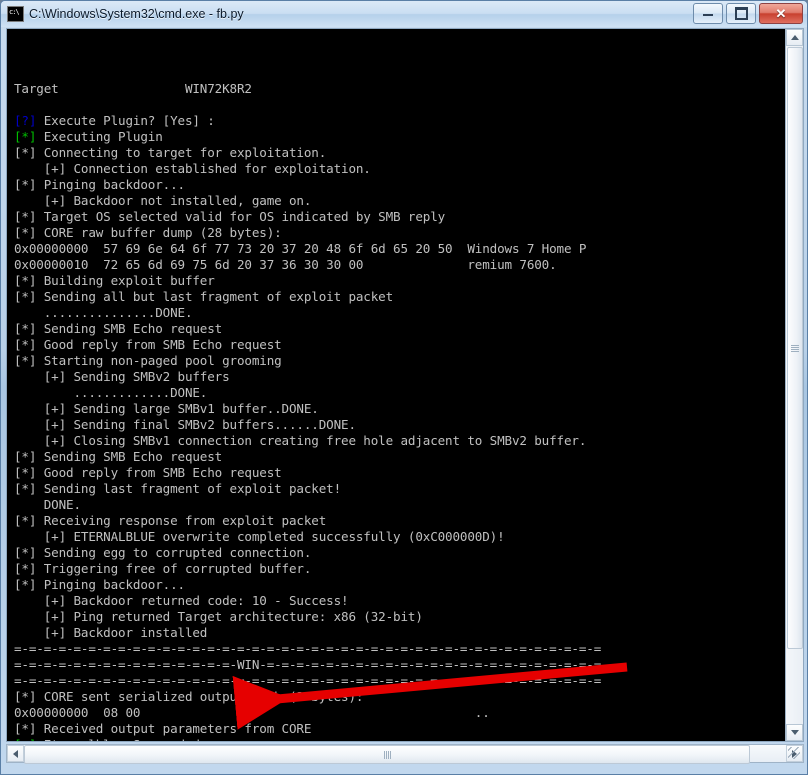  I want to click on window-controls: ✕, so click(748, 13).